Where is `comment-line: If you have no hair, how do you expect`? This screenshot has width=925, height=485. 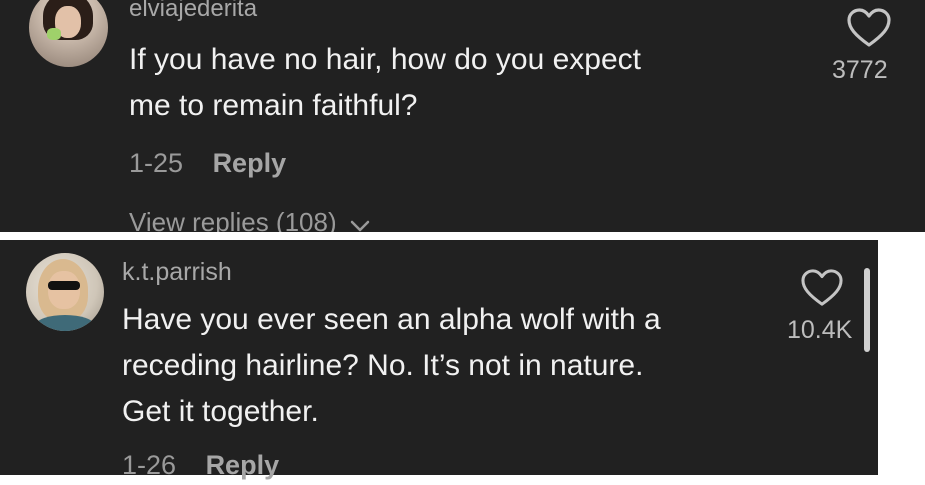 comment-line: If you have no hair, how do you expect is located at coordinates (385, 59).